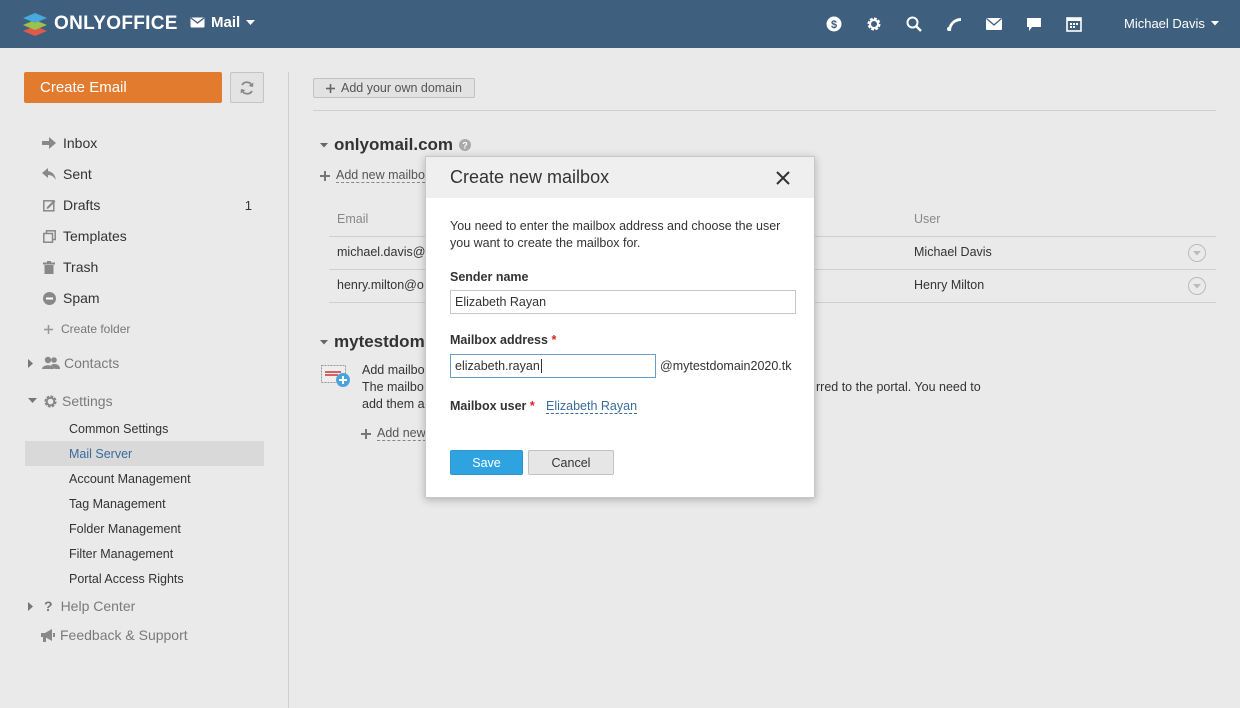  Describe the element at coordinates (147, 236) in the screenshot. I see `folder-templates: Templates` at that location.